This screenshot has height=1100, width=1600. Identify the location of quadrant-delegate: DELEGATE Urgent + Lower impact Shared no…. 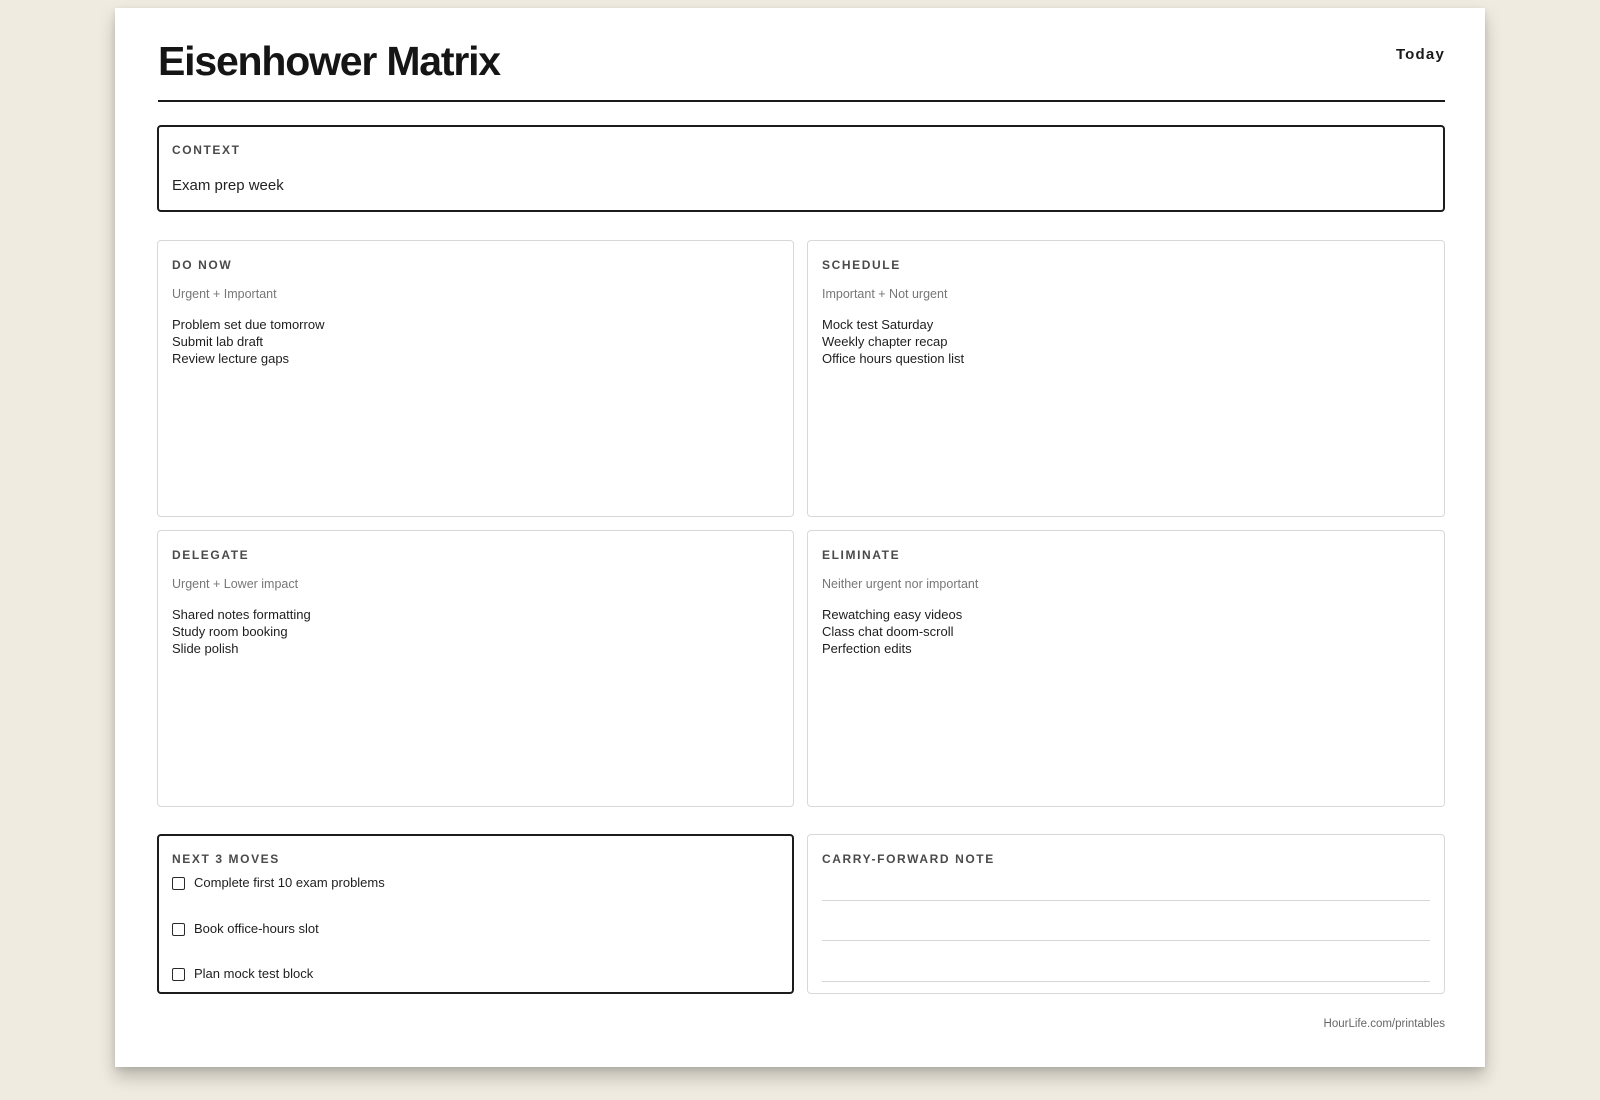
(475, 668).